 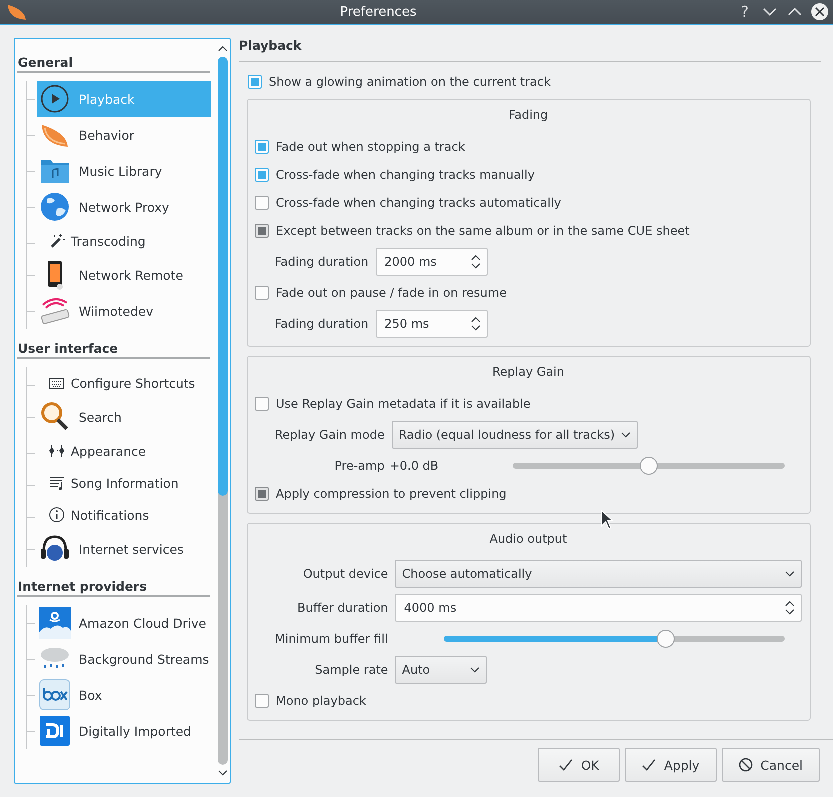 What do you see at coordinates (671, 765) in the screenshot?
I see `dialog-button: Apply` at bounding box center [671, 765].